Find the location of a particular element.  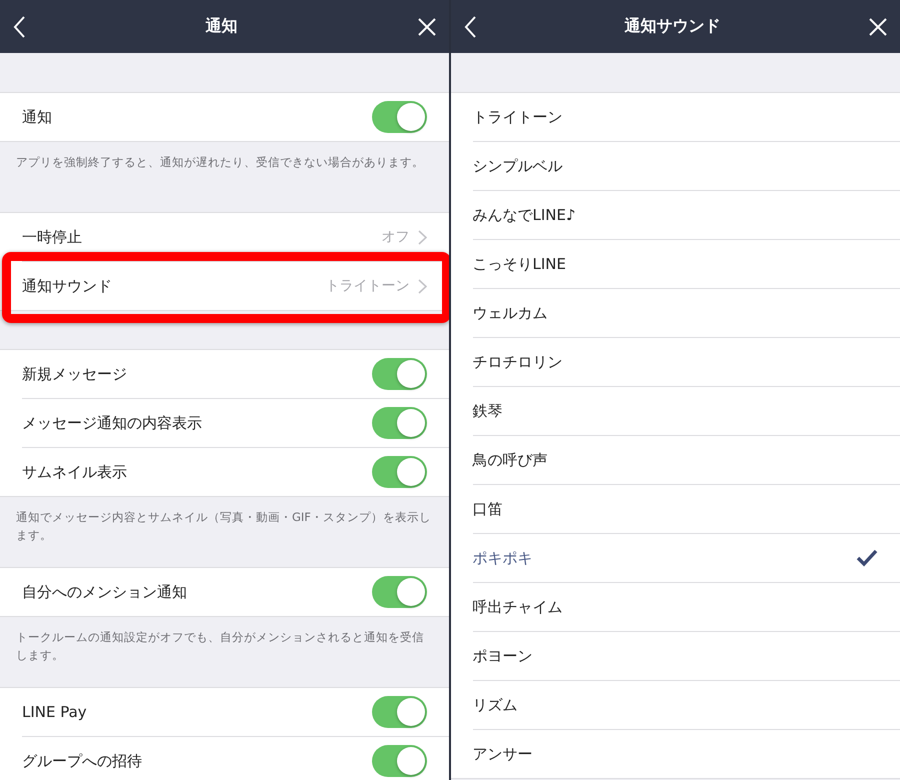

row-label: ポキポキ is located at coordinates (502, 558).